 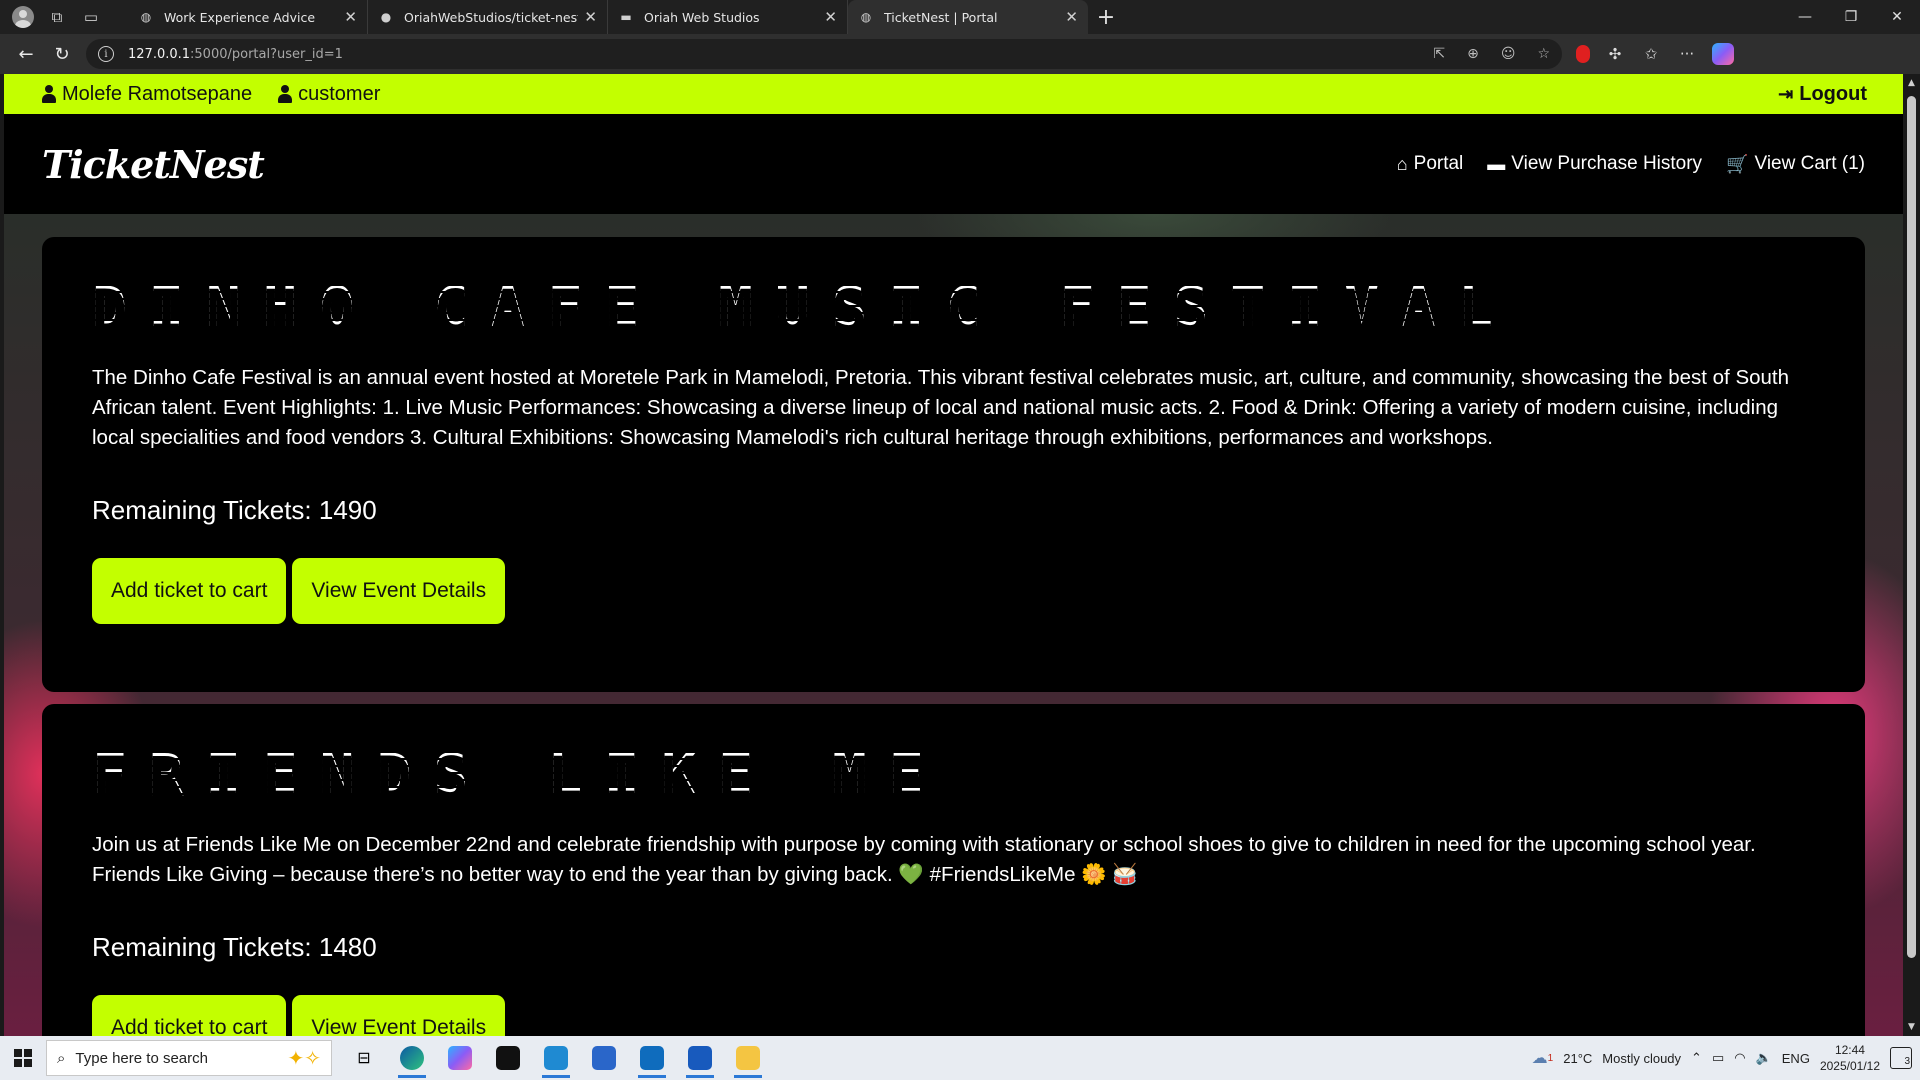 I want to click on nav-cart-link: 🛒 View Cart (1), so click(x=1795, y=164).